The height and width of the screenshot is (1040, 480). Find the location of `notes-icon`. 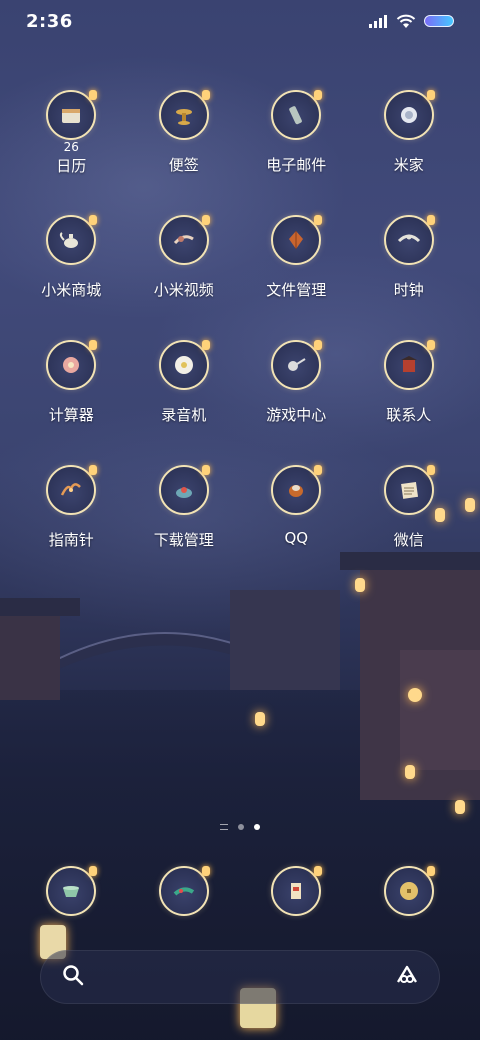

notes-icon is located at coordinates (184, 115).